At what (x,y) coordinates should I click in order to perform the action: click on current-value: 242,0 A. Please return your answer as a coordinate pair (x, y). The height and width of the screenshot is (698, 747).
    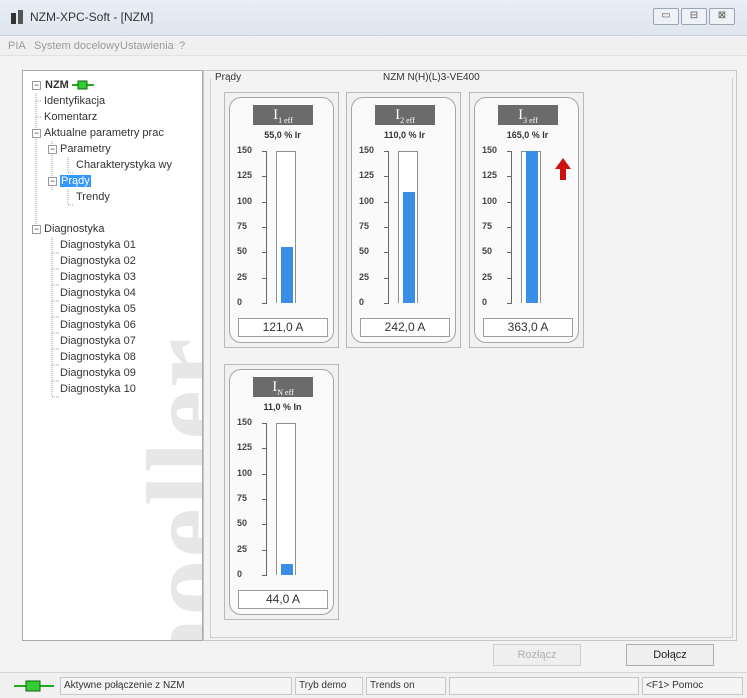
    Looking at the image, I should click on (405, 327).